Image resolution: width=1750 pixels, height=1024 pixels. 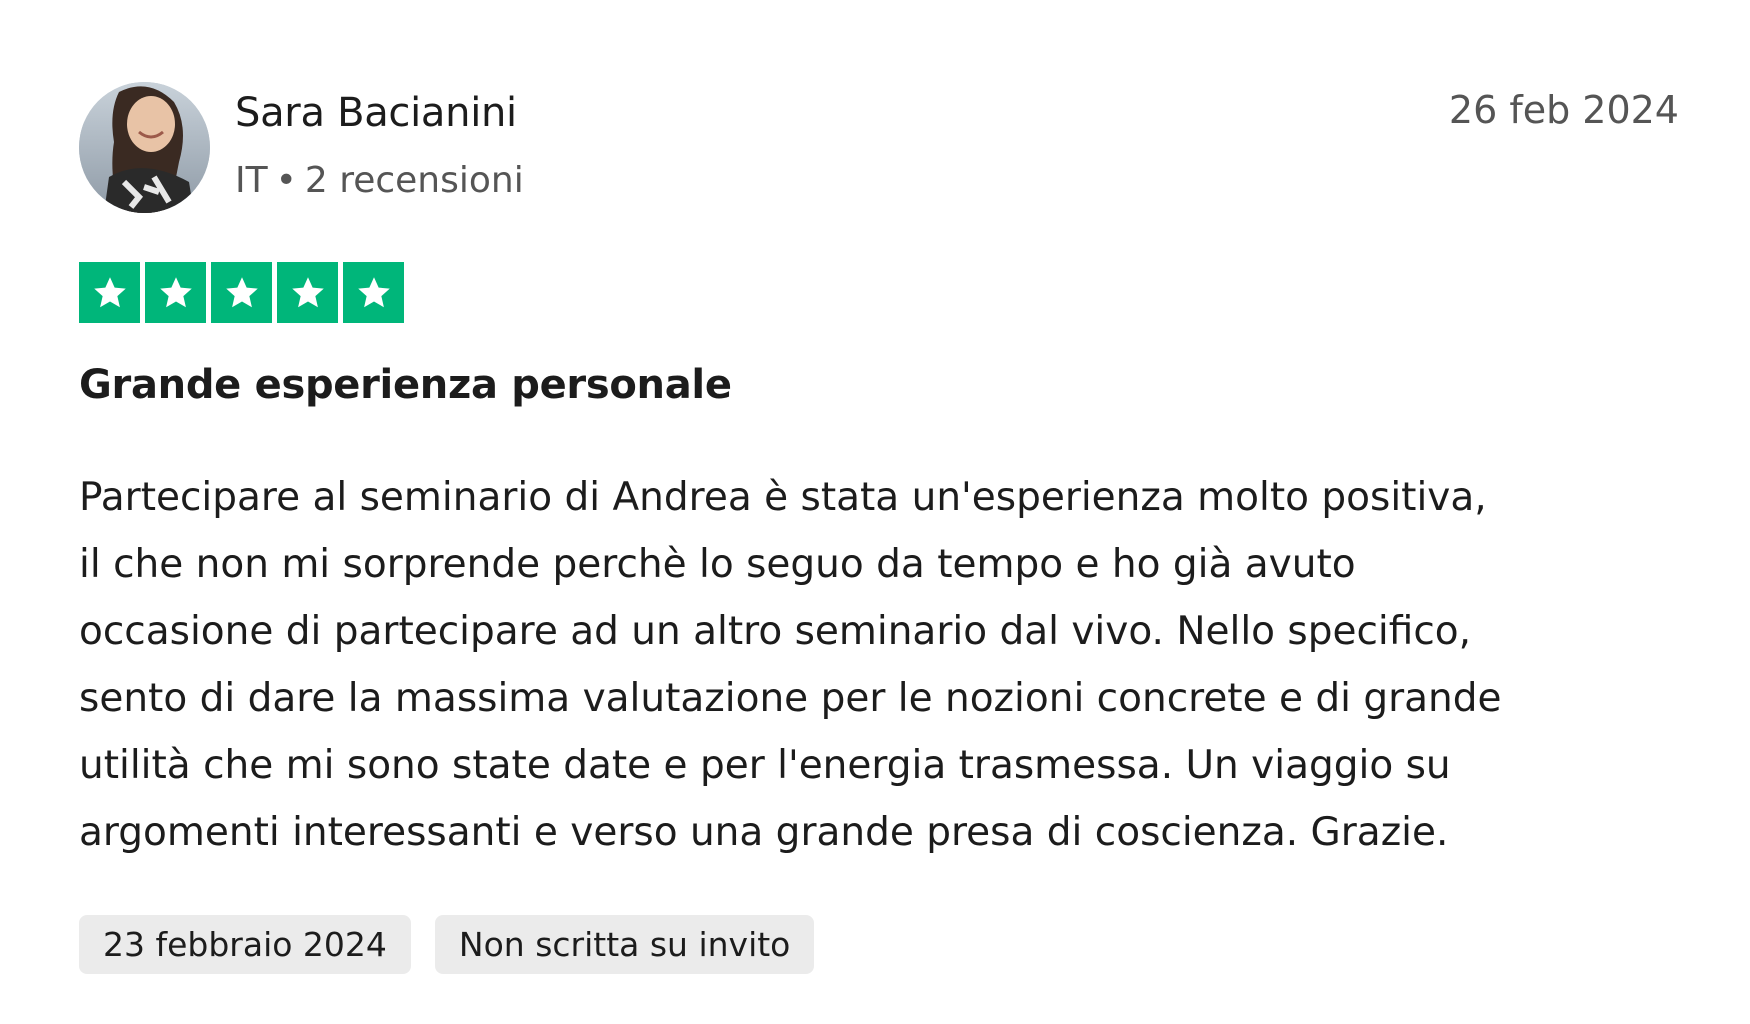 What do you see at coordinates (251, 180) in the screenshot?
I see `reviewer-country: IT` at bounding box center [251, 180].